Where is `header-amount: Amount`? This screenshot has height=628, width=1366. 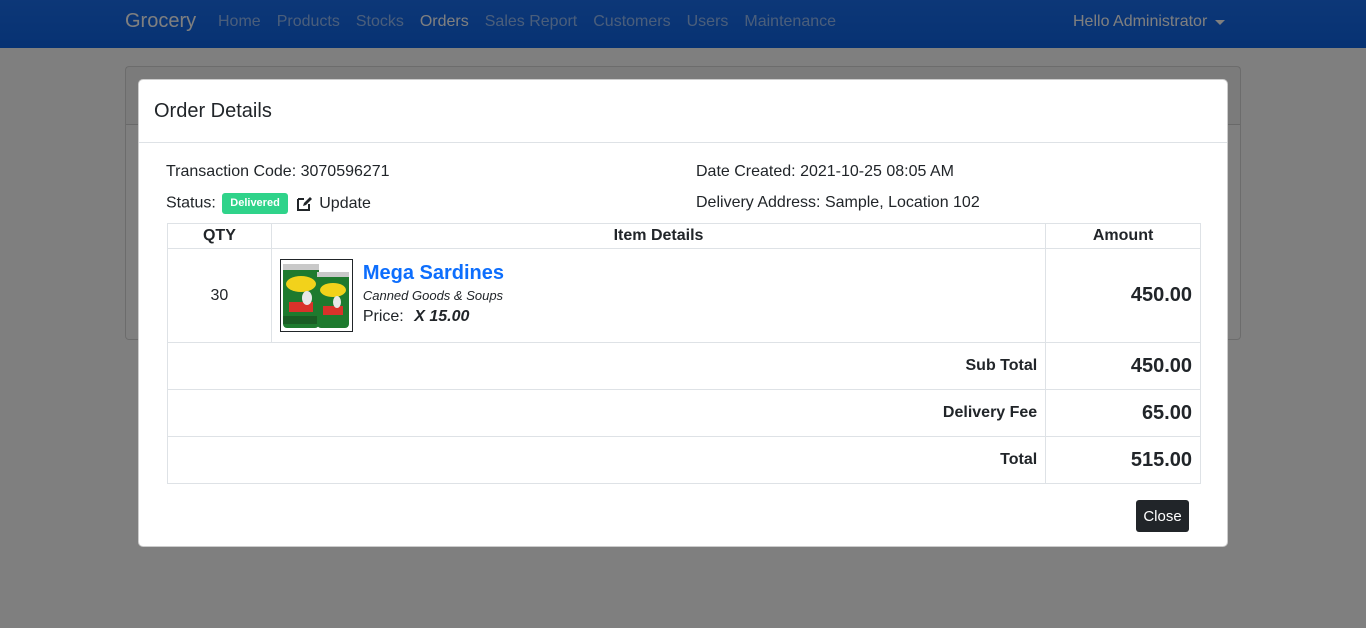 header-amount: Amount is located at coordinates (1123, 236).